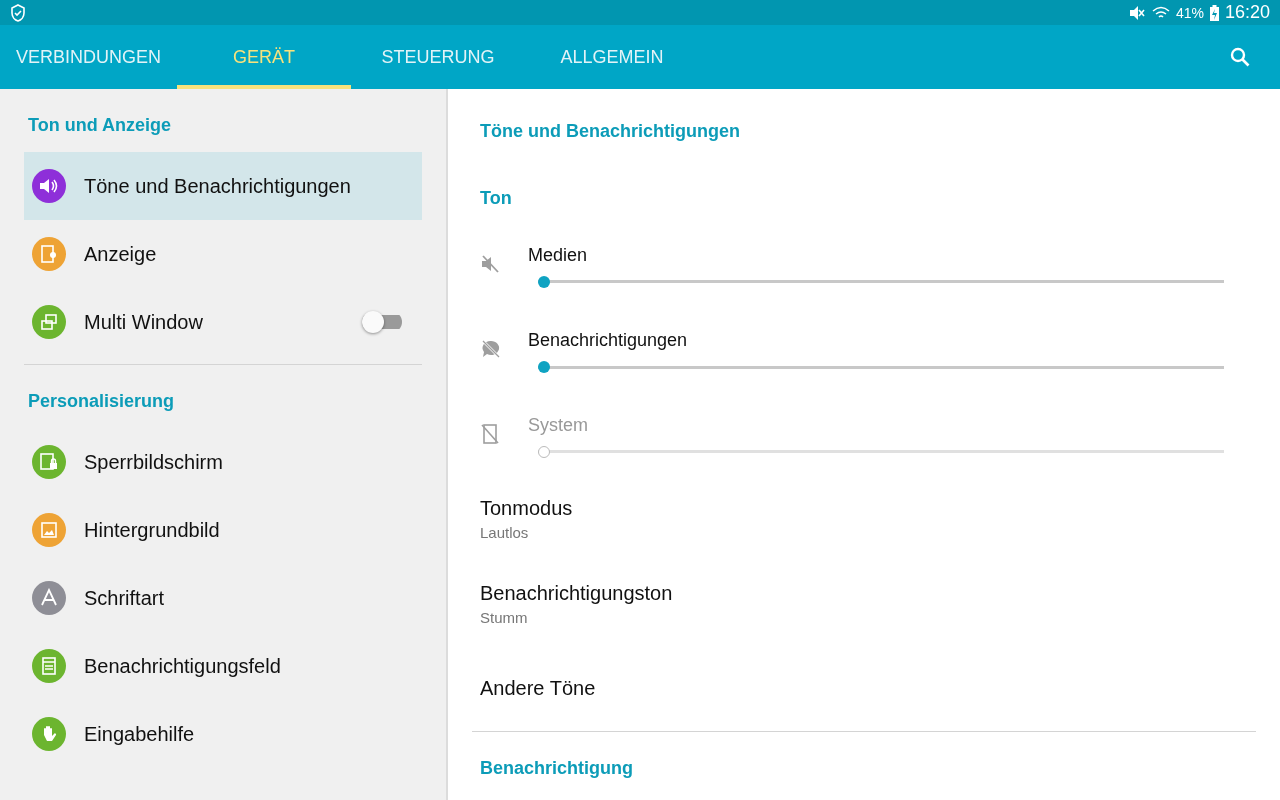  What do you see at coordinates (864, 688) in the screenshot?
I see `setting-item: Andere Töne` at bounding box center [864, 688].